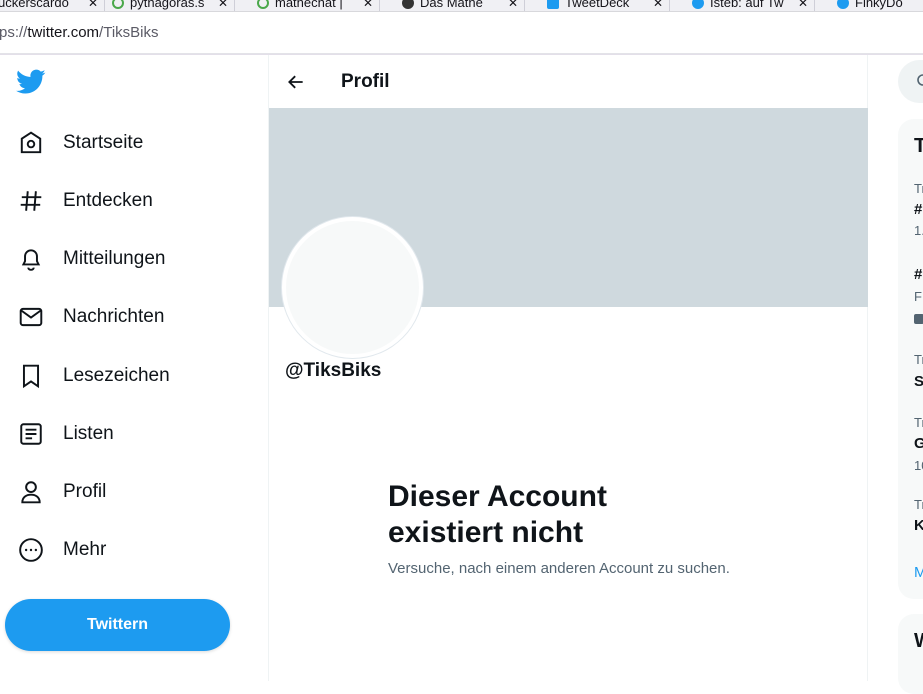 This screenshot has height=694, width=923. What do you see at coordinates (31, 492) in the screenshot?
I see `person-icon` at bounding box center [31, 492].